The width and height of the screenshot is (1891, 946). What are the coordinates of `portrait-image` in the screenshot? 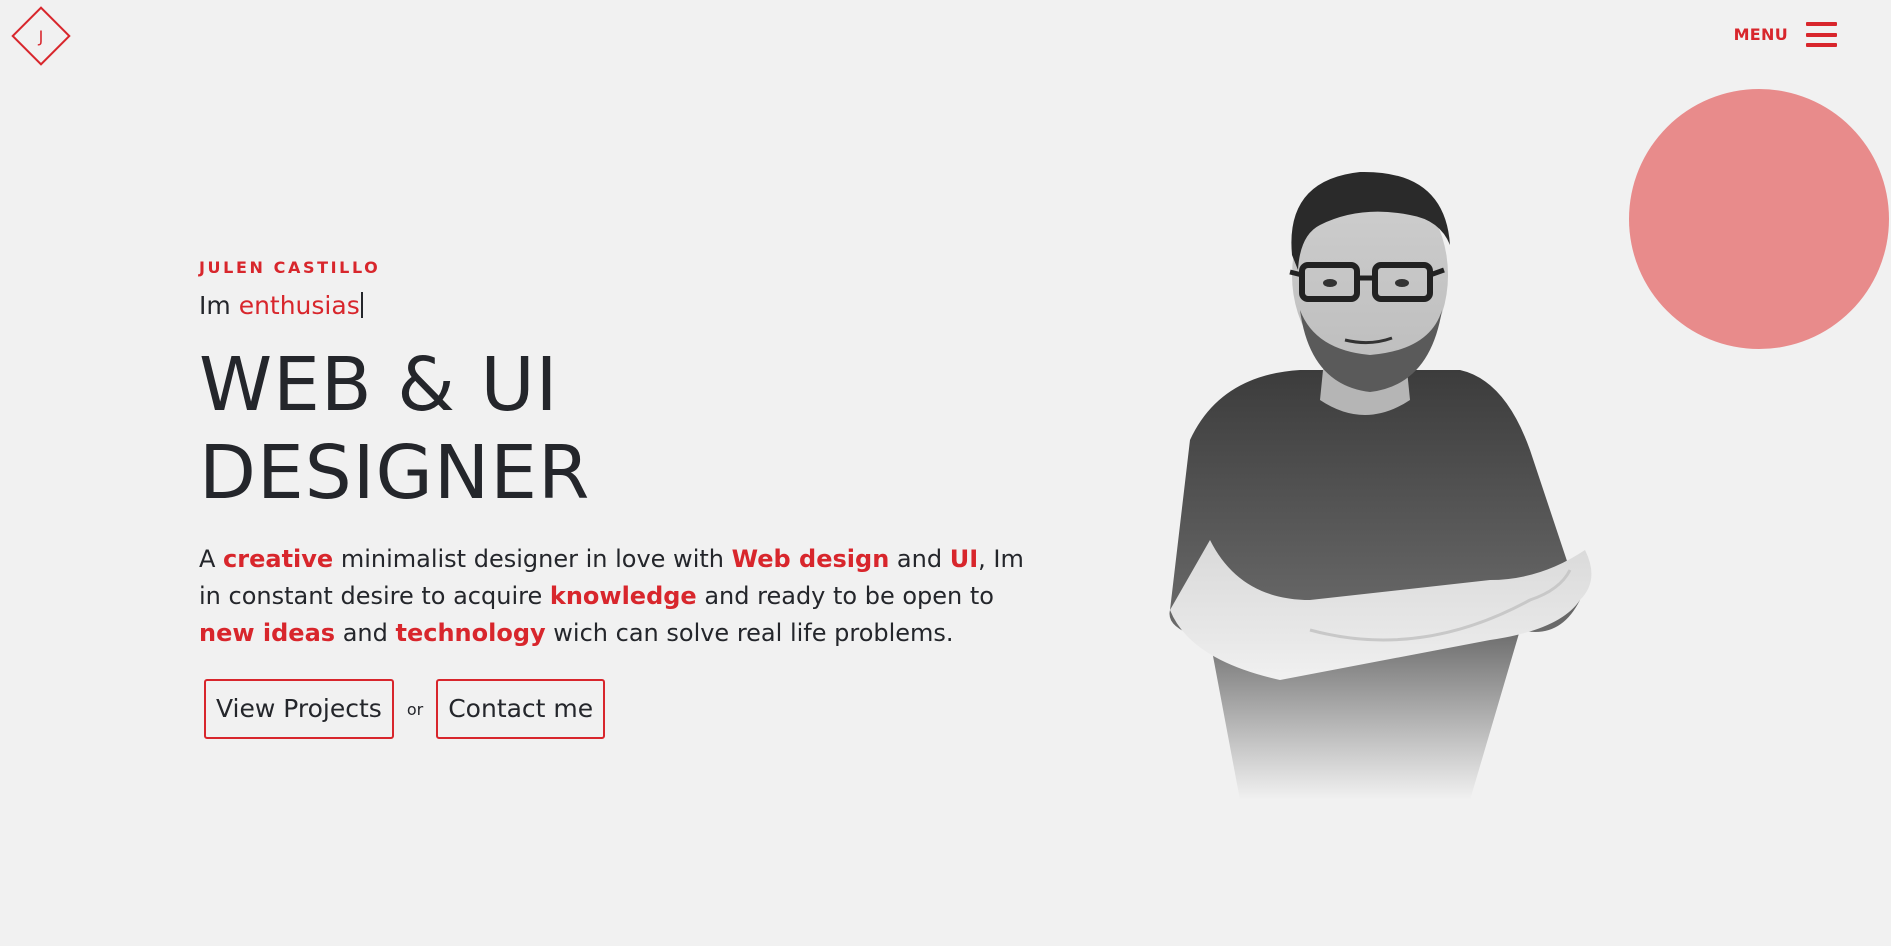 It's located at (1380, 485).